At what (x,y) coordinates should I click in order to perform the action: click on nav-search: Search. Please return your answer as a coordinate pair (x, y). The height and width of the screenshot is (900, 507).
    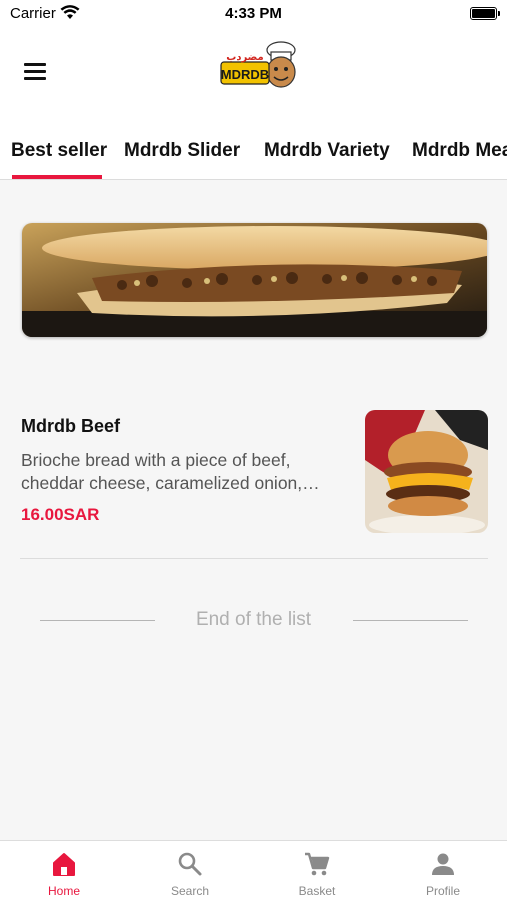
    Looking at the image, I should click on (190, 870).